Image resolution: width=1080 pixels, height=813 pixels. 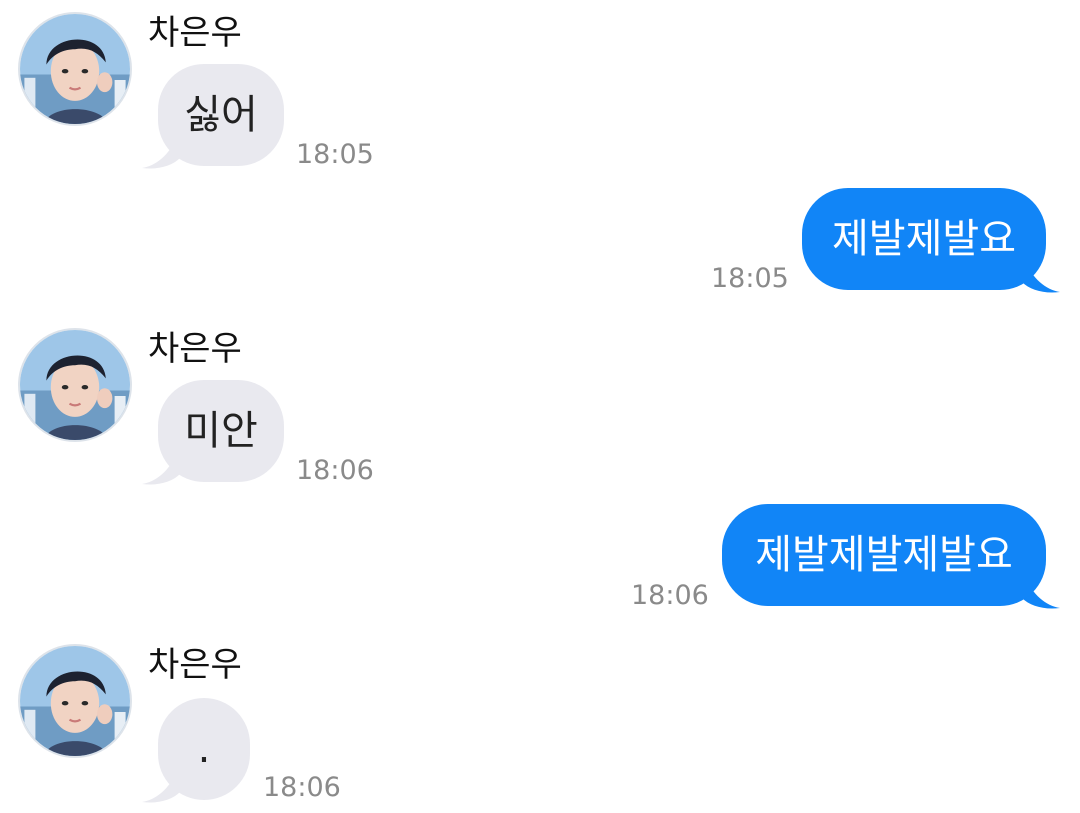 I want to click on message-text: ., so click(x=204, y=749).